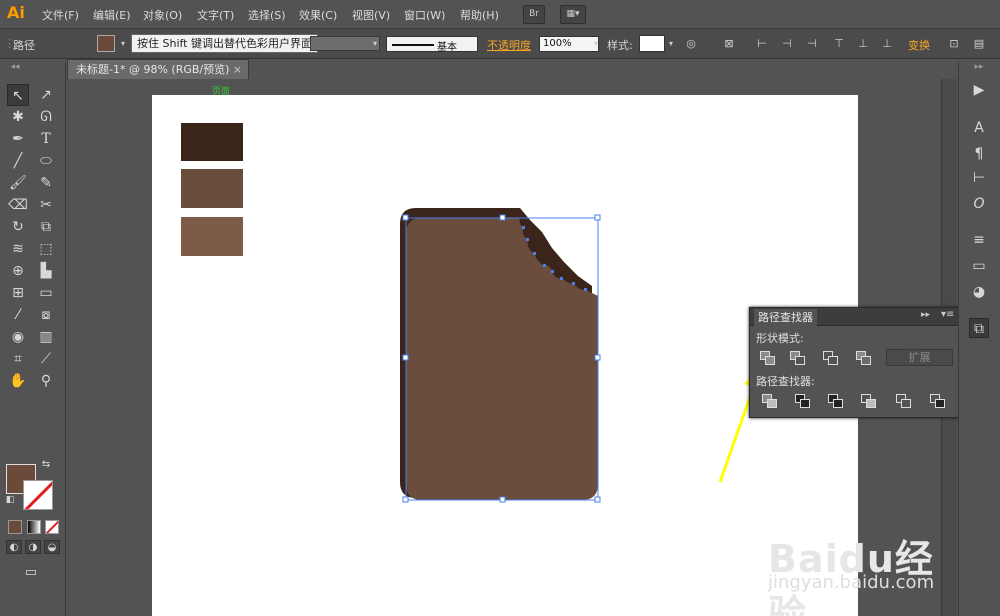 The width and height of the screenshot is (1000, 616). What do you see at coordinates (509, 45) in the screenshot?
I see `opacity-label: 不透明度` at bounding box center [509, 45].